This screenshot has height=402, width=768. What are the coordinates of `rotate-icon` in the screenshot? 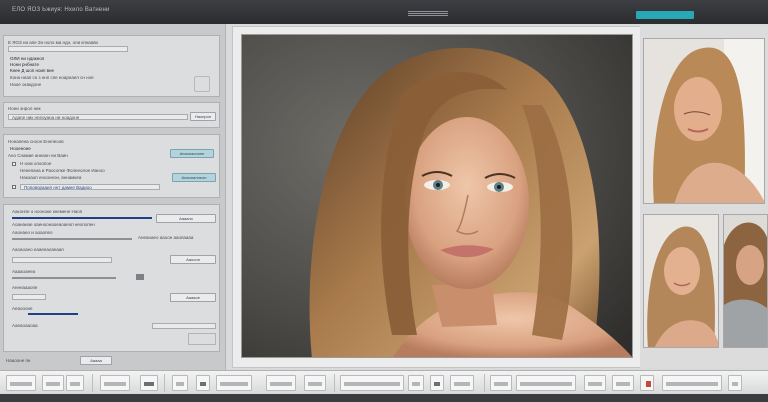 It's located at (149, 383).